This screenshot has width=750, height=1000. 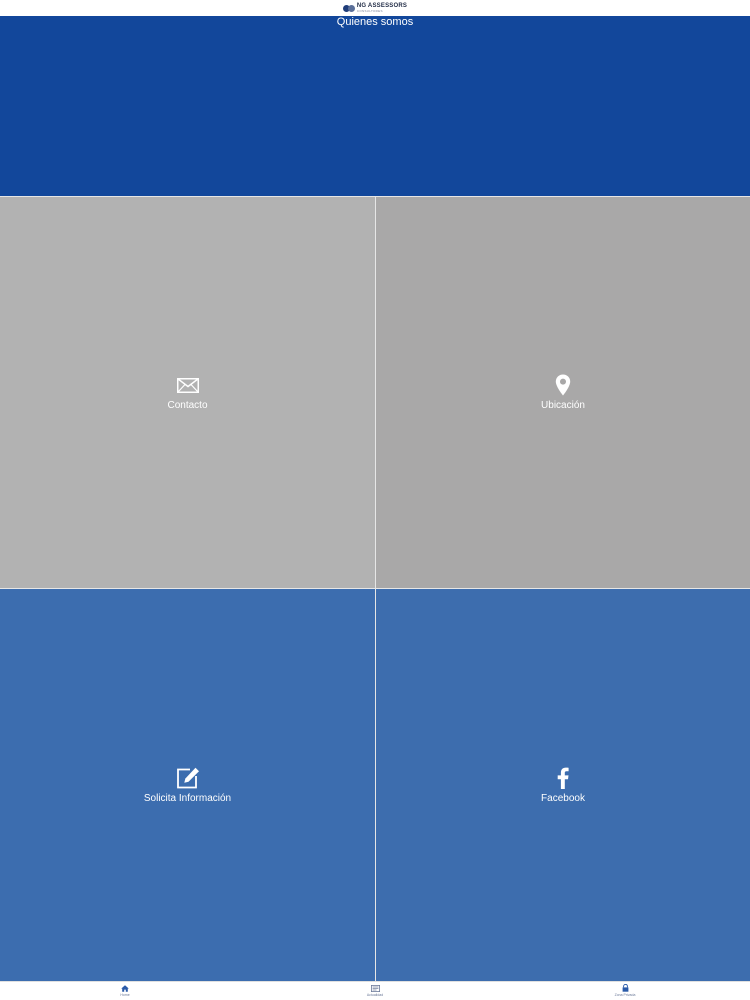 I want to click on tab-news-label: Actualidad, so click(x=375, y=995).